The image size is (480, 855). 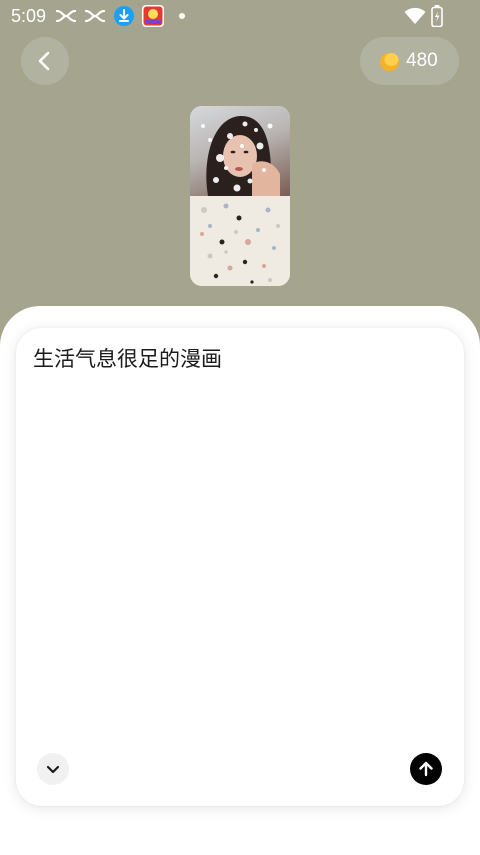 What do you see at coordinates (29, 16) in the screenshot?
I see `status-time: 5:09` at bounding box center [29, 16].